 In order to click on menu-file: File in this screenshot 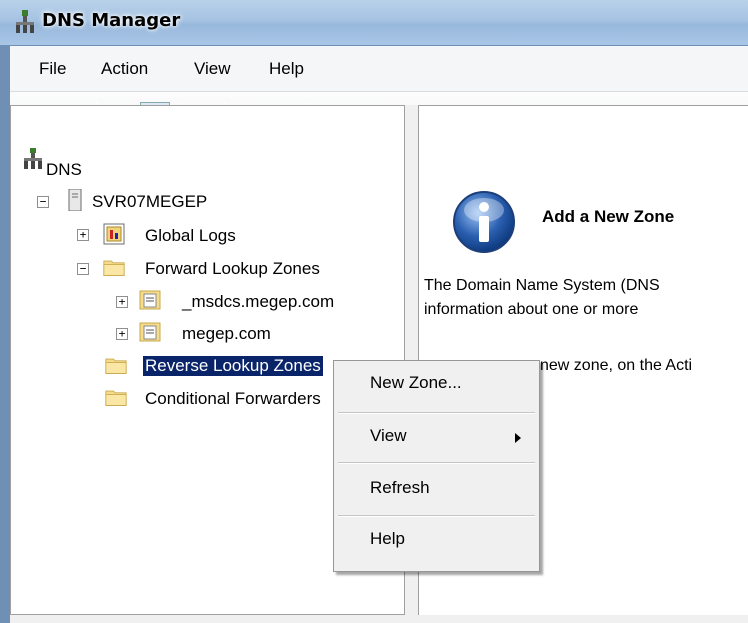, I will do `click(52, 69)`.